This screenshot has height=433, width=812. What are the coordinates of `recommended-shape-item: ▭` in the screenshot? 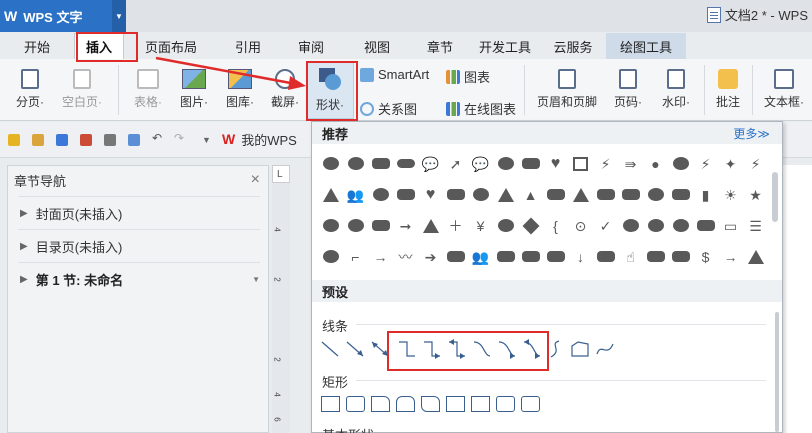 It's located at (731, 226).